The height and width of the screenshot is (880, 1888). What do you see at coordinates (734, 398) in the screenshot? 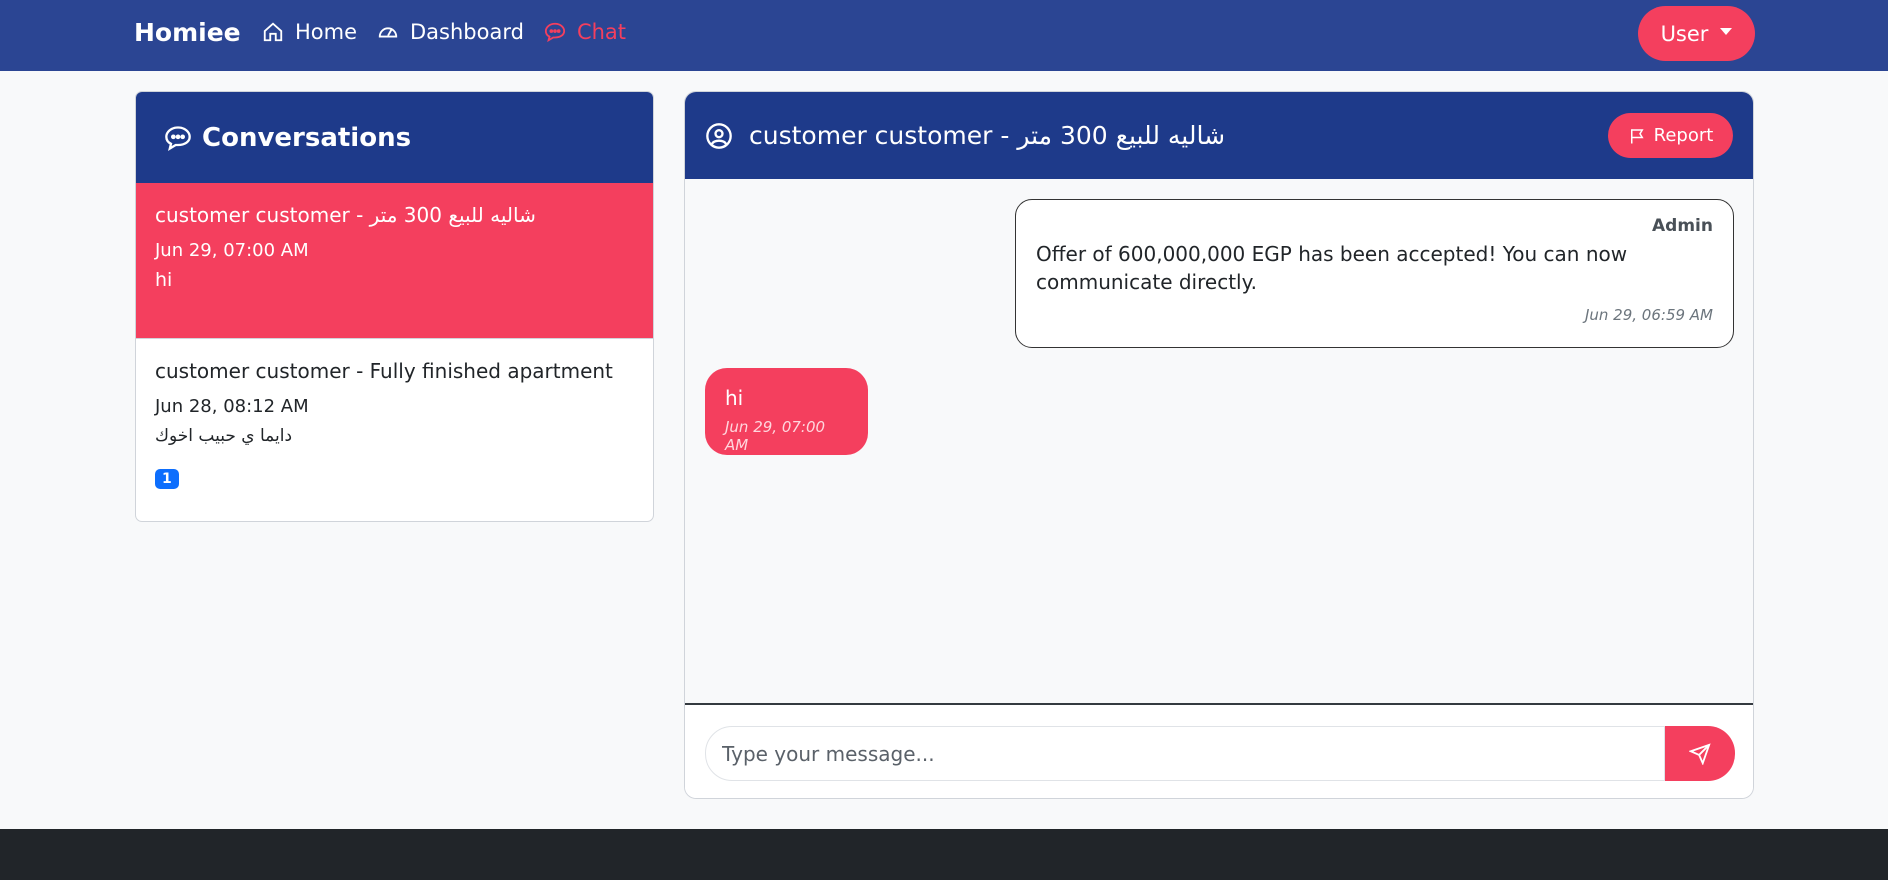
I see `message-text: hi` at bounding box center [734, 398].